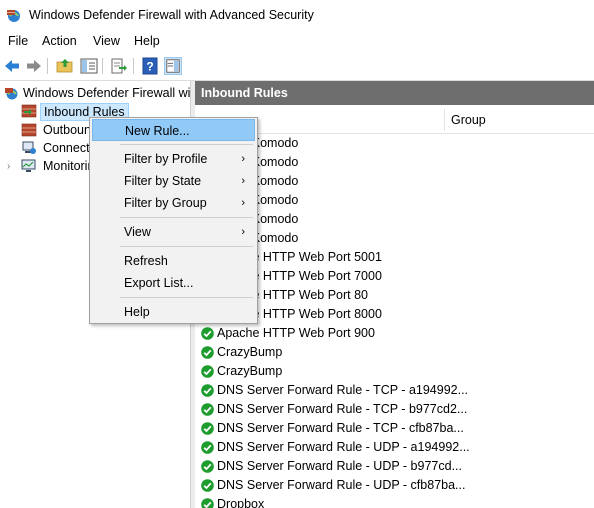 Image resolution: width=594 pixels, height=508 pixels. Describe the element at coordinates (89, 66) in the screenshot. I see `show-hide-tree-icon` at that location.